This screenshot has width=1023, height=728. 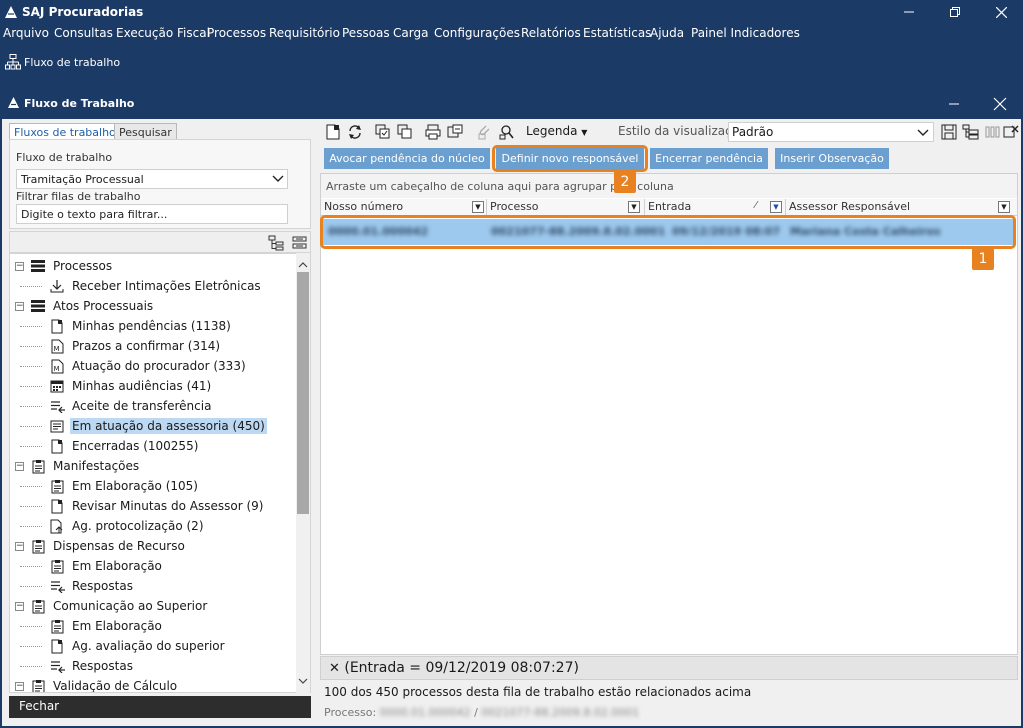 I want to click on restore-button, so click(x=955, y=12).